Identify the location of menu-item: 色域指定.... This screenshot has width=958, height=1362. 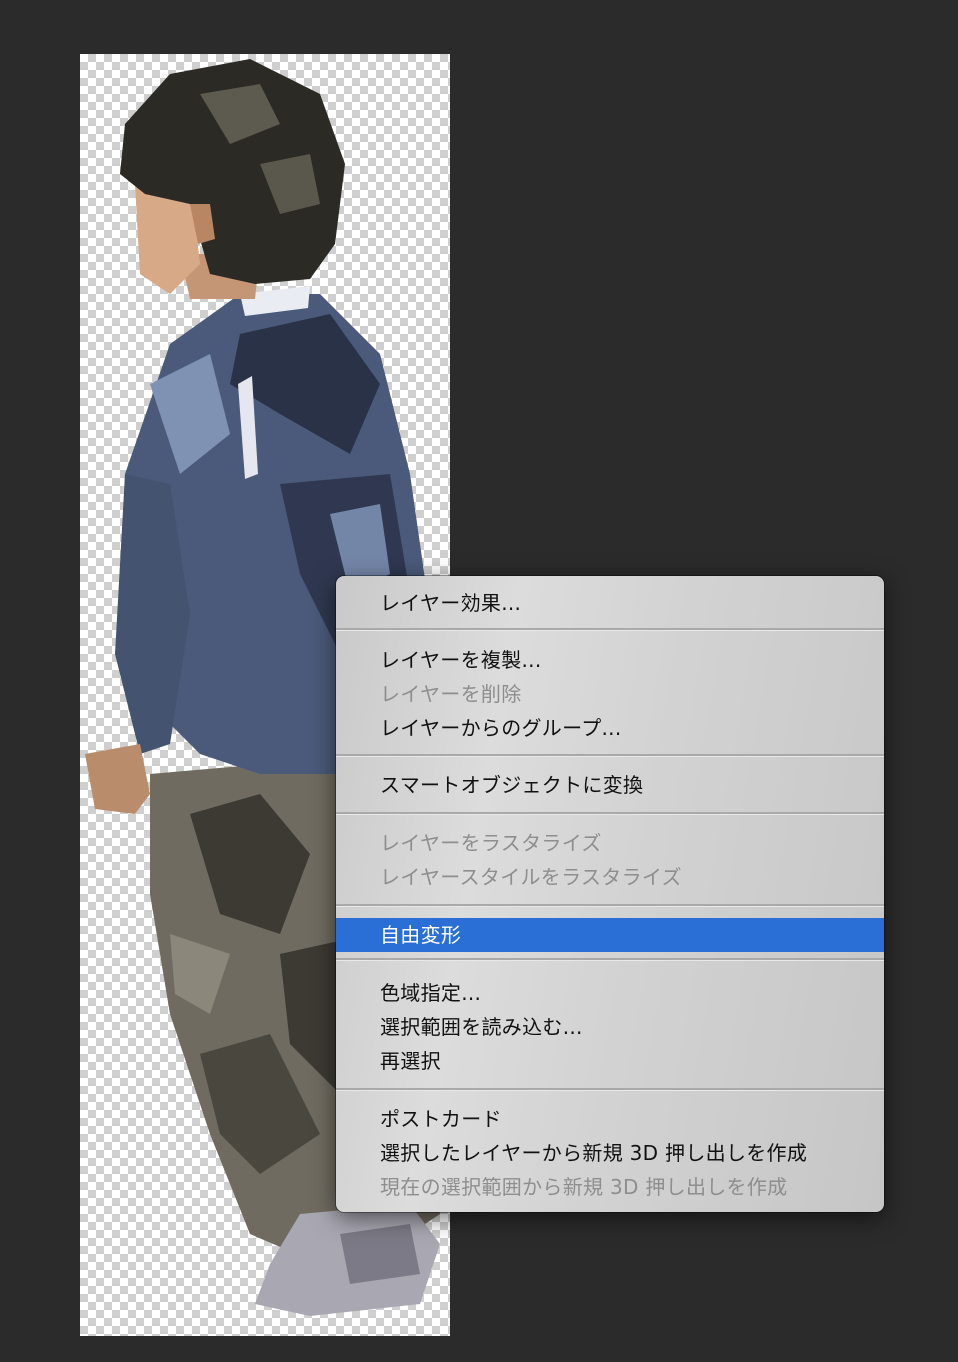
(610, 993).